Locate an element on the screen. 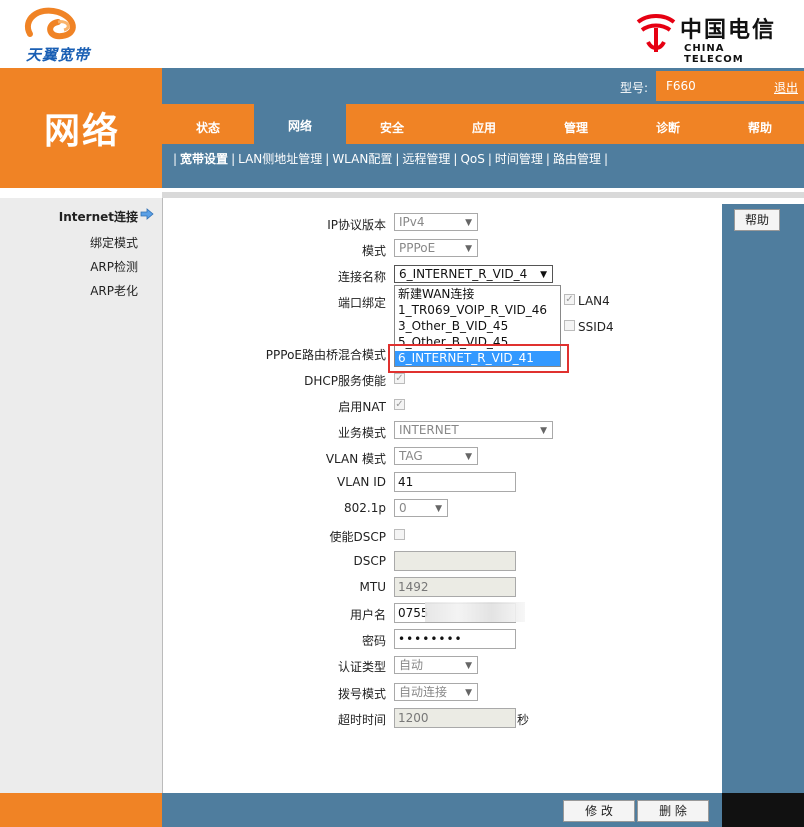  section-title: 网络 is located at coordinates (82, 131).